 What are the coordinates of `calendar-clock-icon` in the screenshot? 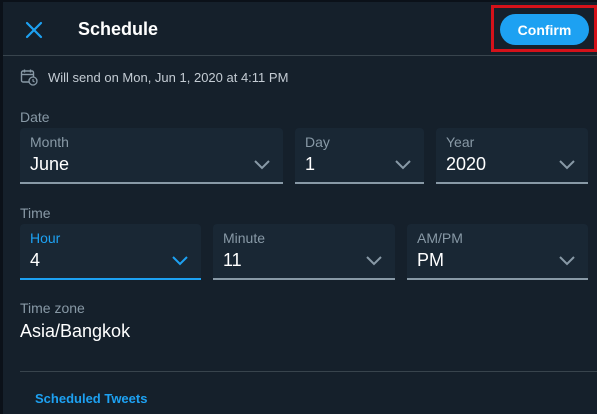 It's located at (29, 77).